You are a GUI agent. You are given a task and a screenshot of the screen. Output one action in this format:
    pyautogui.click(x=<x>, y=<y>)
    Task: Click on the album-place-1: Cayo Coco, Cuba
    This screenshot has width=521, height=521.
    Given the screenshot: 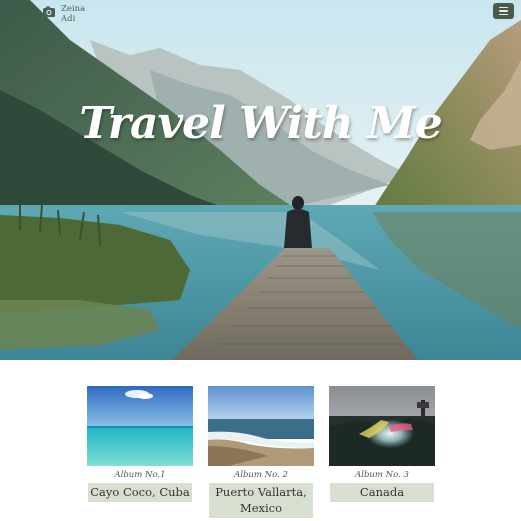 What is the action you would take?
    pyautogui.click(x=140, y=492)
    